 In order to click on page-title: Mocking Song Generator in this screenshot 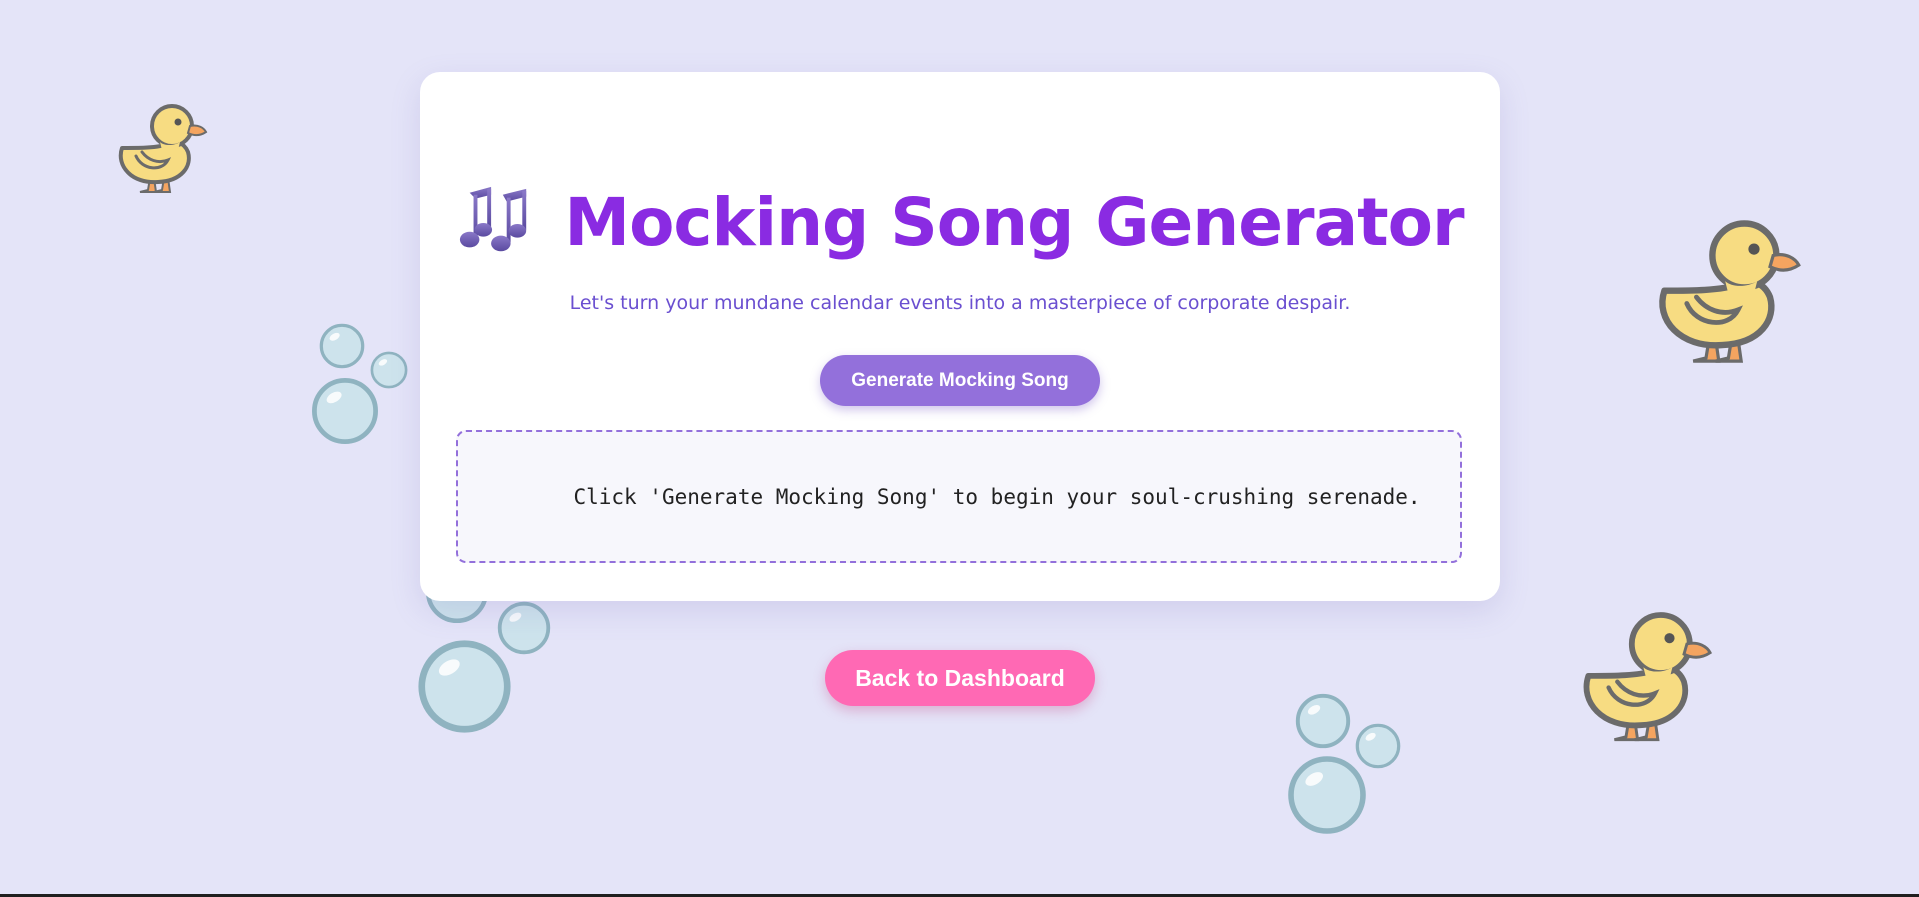, I will do `click(1014, 222)`.